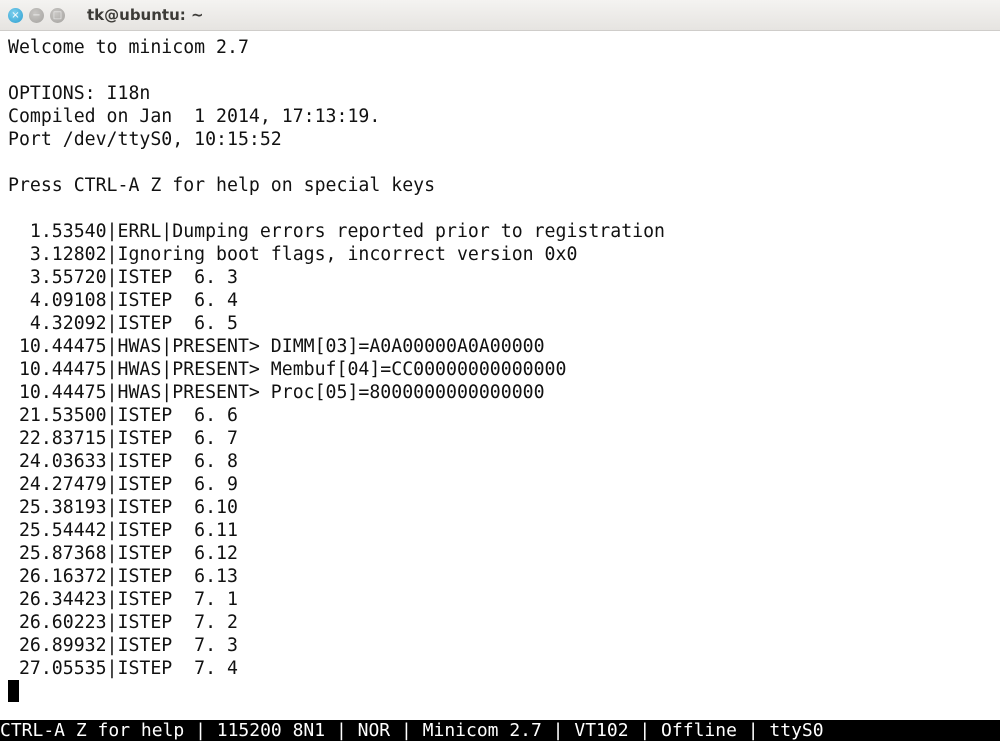 The image size is (1000, 741). Describe the element at coordinates (145, 15) in the screenshot. I see `window-title: tk@ubuntu: ~` at that location.